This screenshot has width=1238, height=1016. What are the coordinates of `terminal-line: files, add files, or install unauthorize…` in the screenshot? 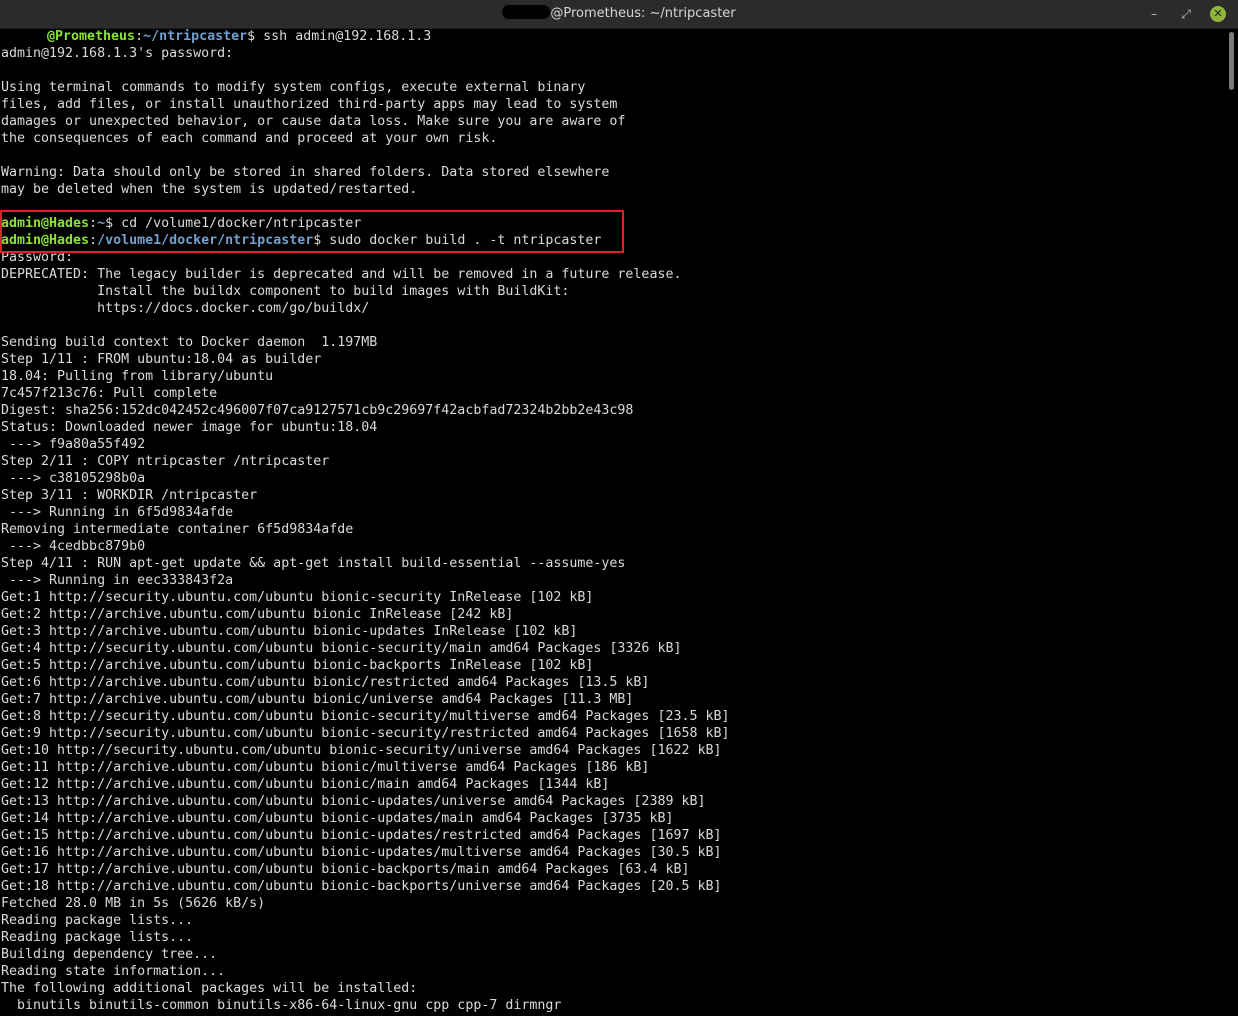 It's located at (309, 104).